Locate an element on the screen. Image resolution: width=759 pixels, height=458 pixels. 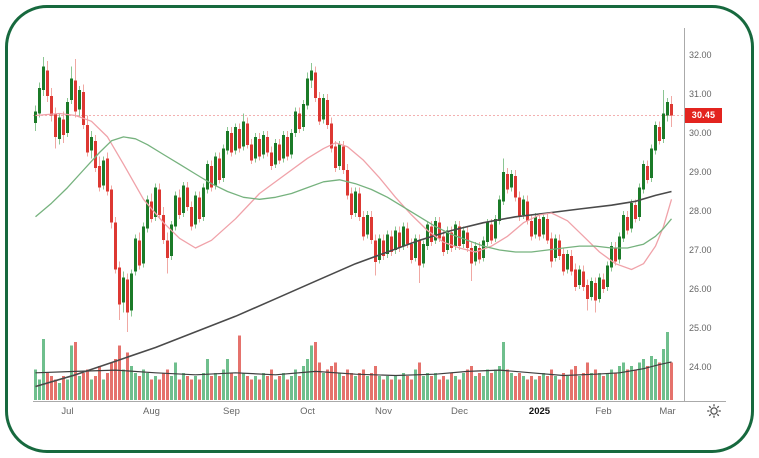
settings-gear-icon is located at coordinates (714, 411).